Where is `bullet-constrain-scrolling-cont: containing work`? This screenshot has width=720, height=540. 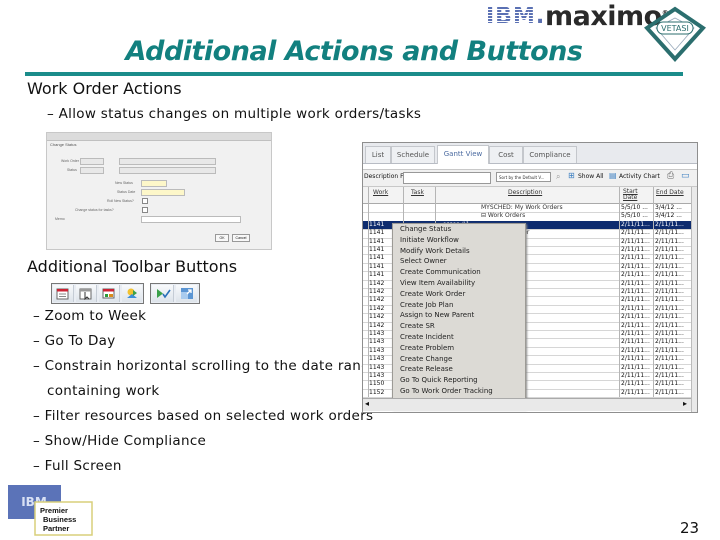 bullet-constrain-scrolling-cont: containing work is located at coordinates (103, 391).